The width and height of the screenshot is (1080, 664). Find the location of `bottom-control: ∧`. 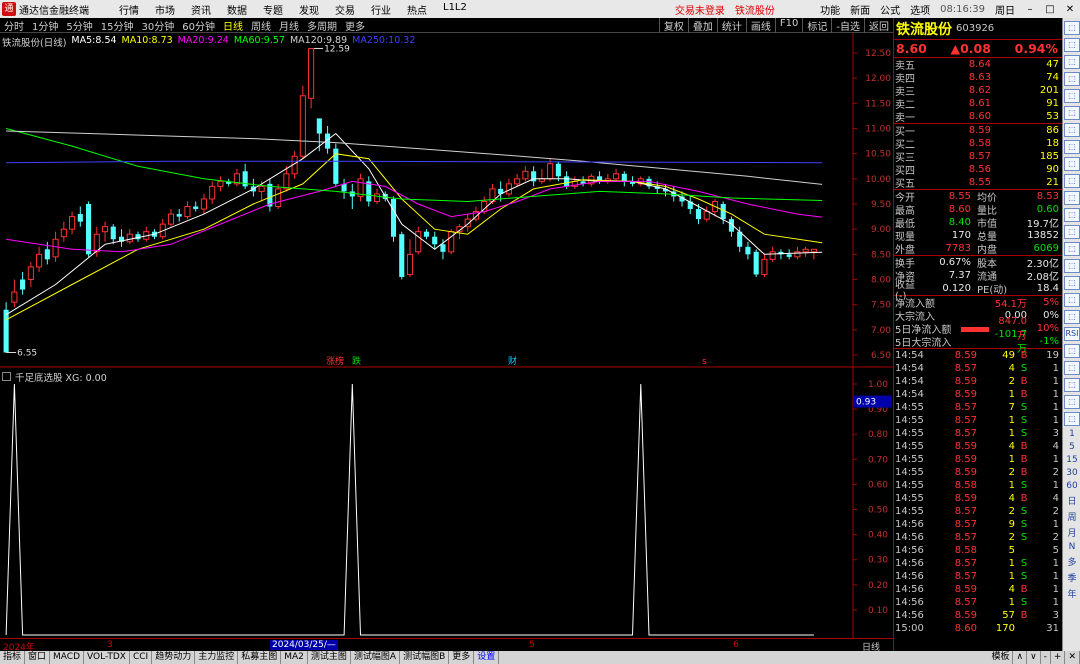

bottom-control: ∧ is located at coordinates (1020, 657).